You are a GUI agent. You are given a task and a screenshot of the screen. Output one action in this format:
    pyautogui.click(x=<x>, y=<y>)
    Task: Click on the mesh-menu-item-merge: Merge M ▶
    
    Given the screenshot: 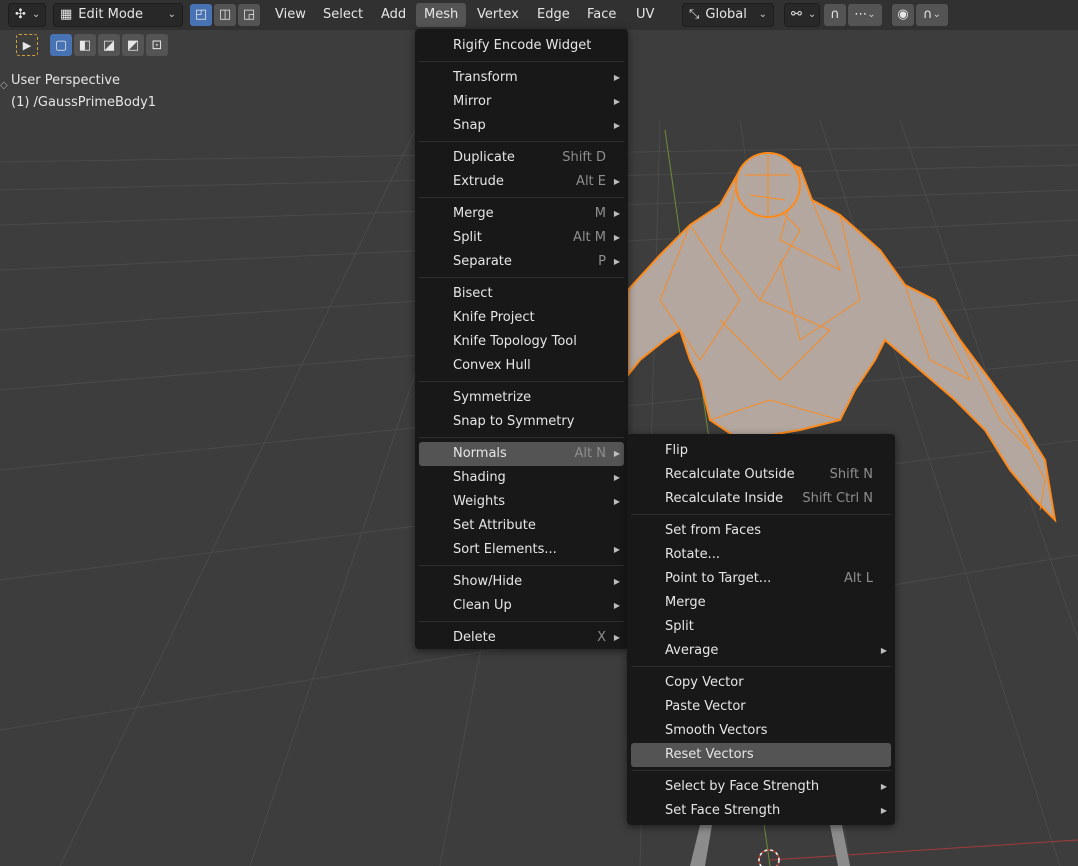 What is the action you would take?
    pyautogui.click(x=521, y=214)
    